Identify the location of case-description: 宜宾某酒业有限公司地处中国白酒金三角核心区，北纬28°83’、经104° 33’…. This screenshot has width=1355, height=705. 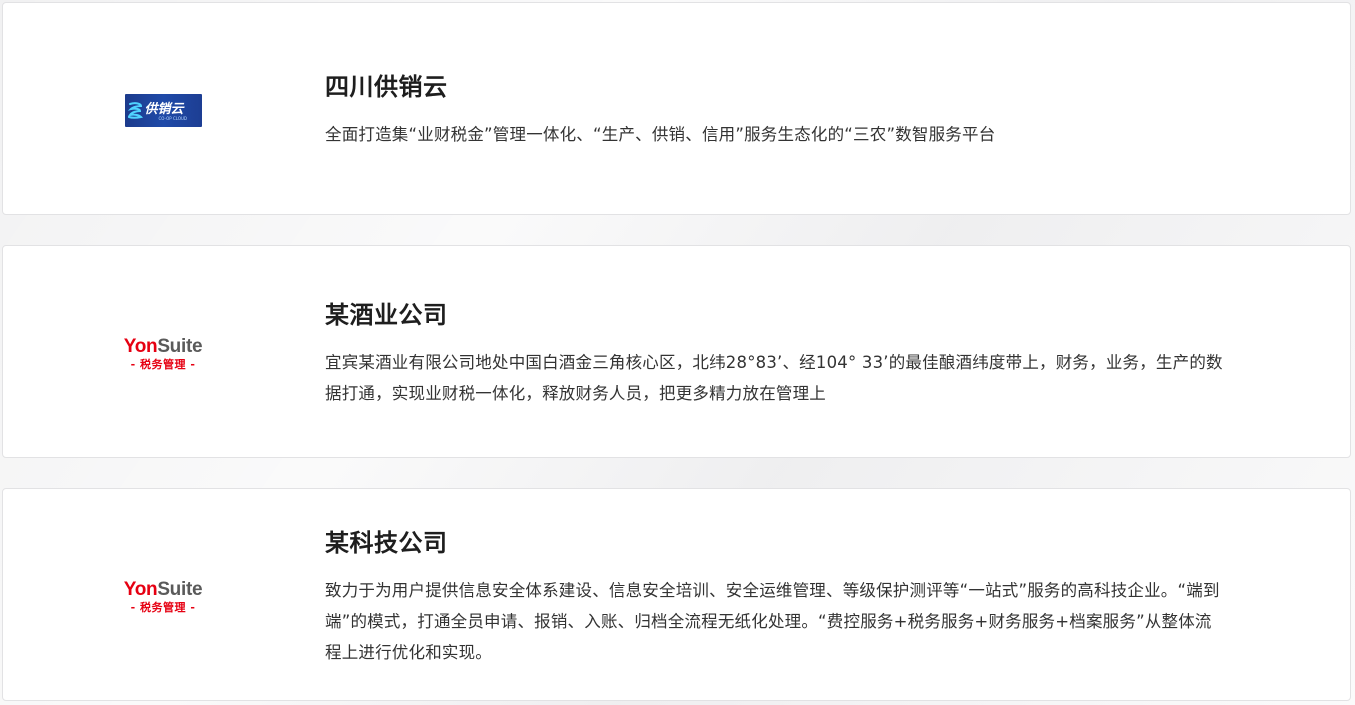
(774, 378).